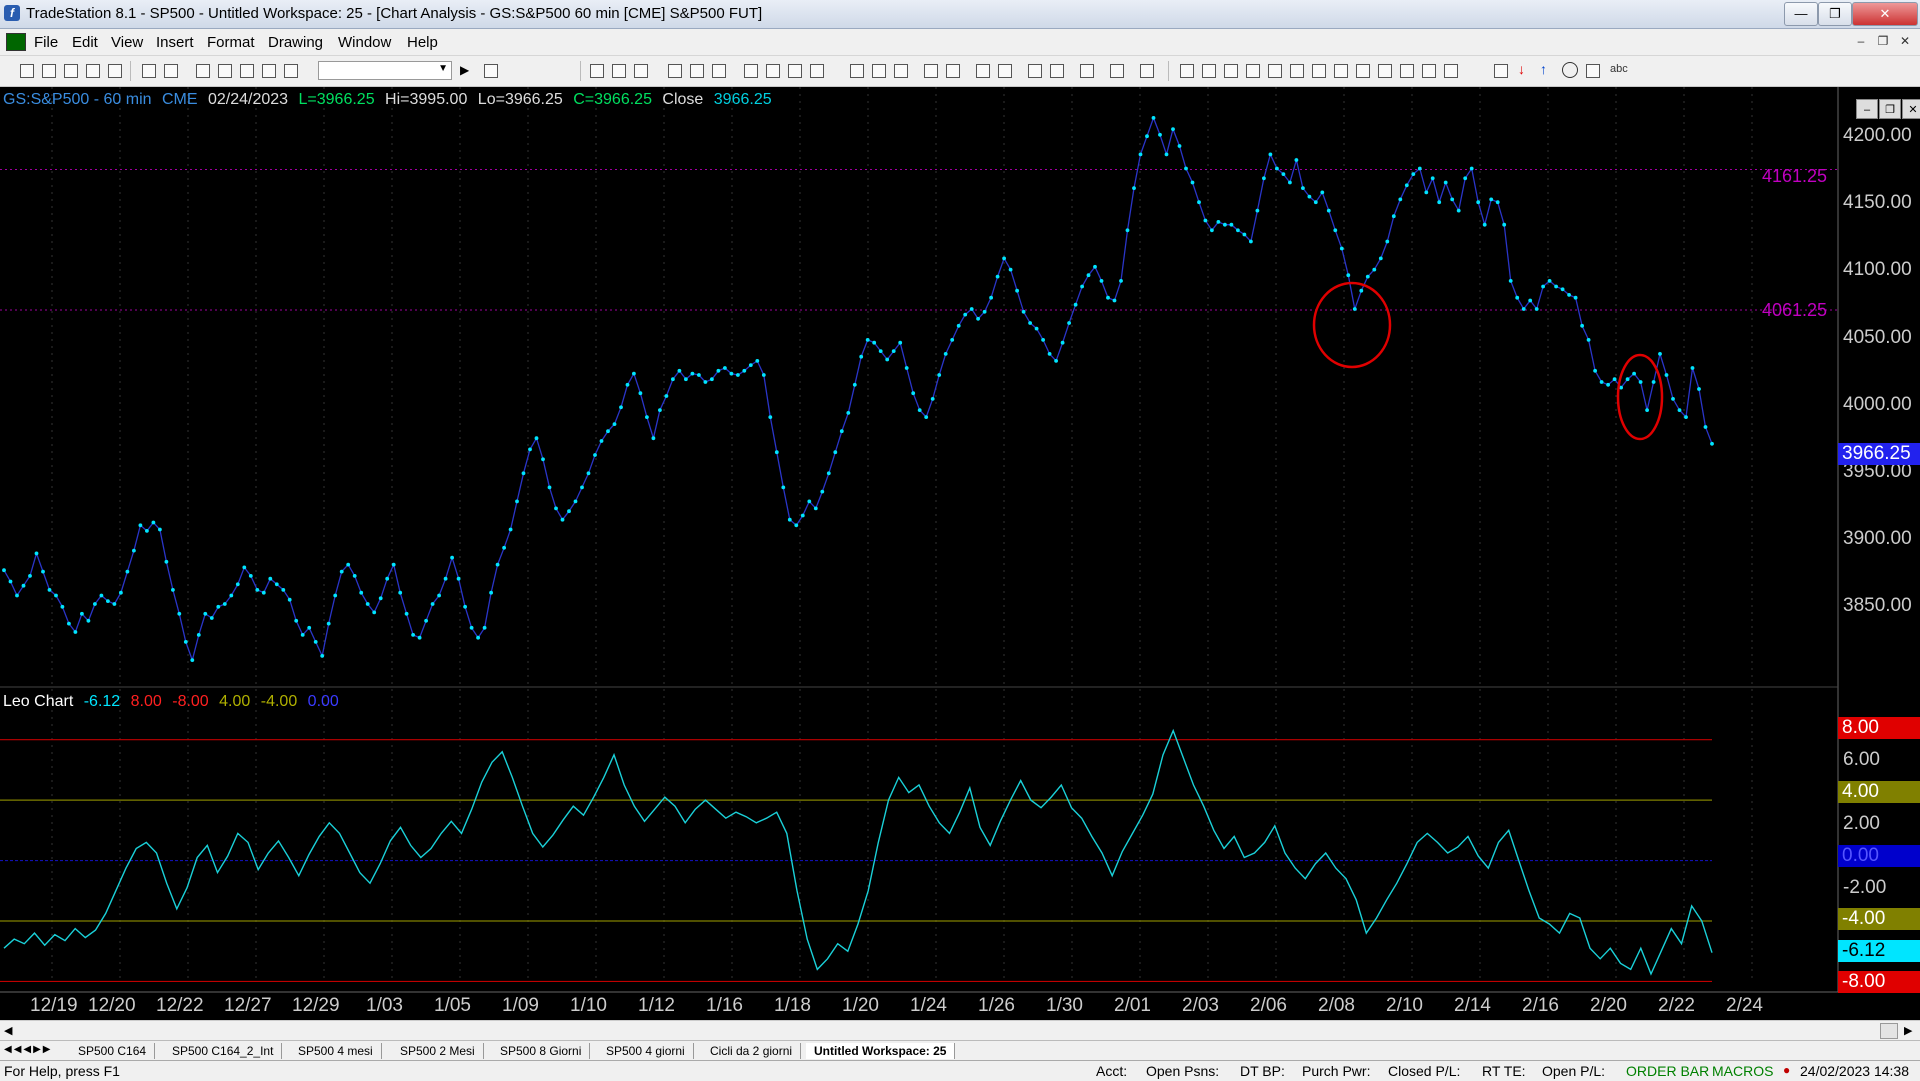 This screenshot has height=1081, width=1920. I want to click on print-preview-icon, so click(149, 71).